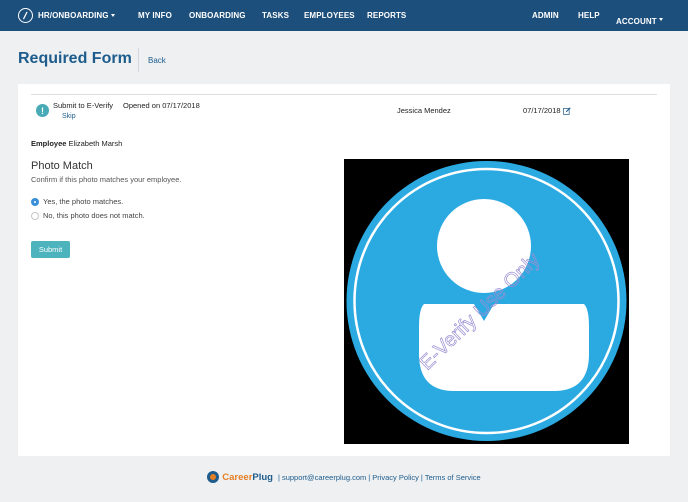 Image resolution: width=688 pixels, height=502 pixels. What do you see at coordinates (545, 15) in the screenshot?
I see `nav-admin: ADMIN` at bounding box center [545, 15].